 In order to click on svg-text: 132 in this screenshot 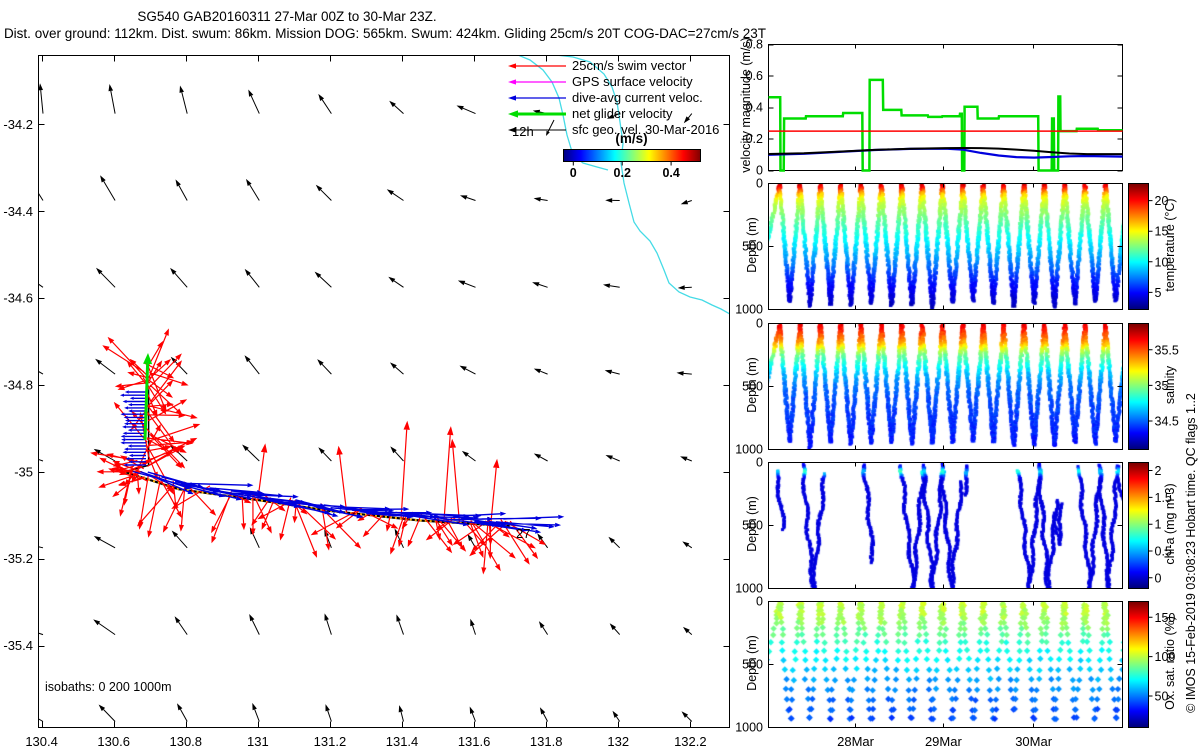, I will do `click(618, 741)`.